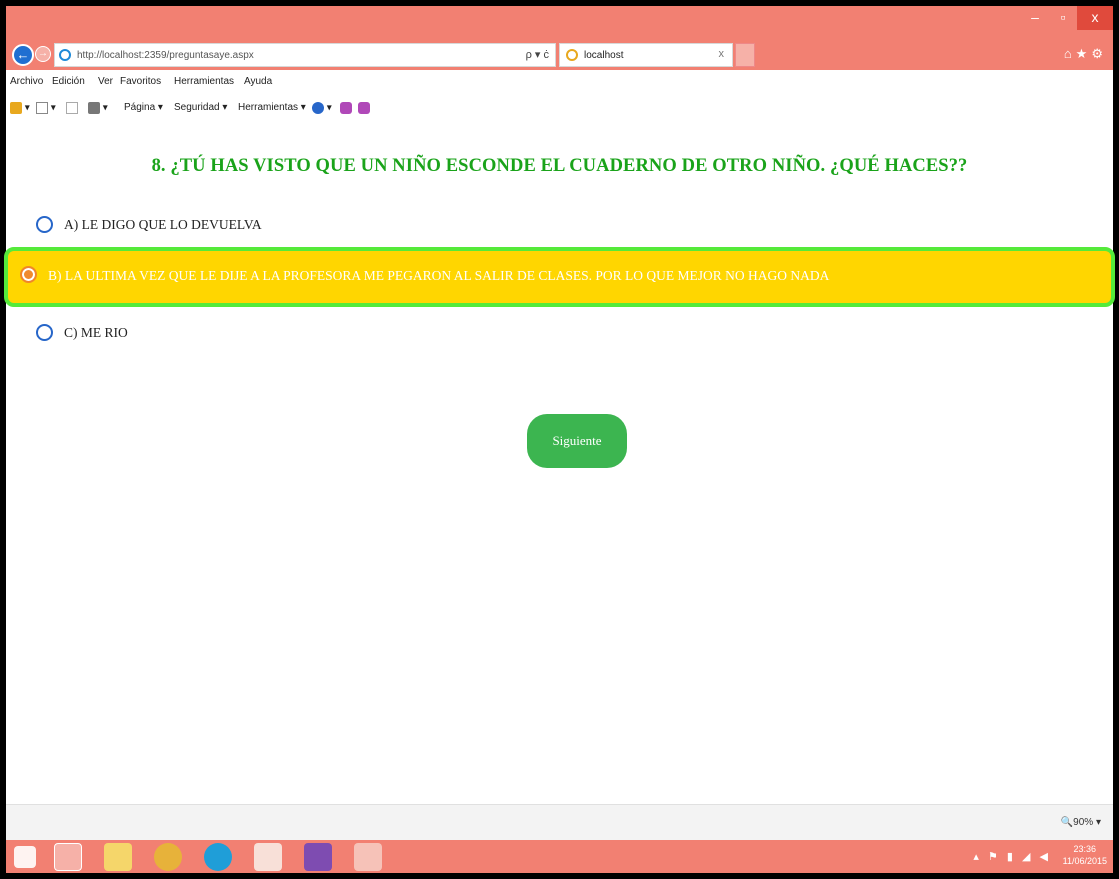 This screenshot has width=1119, height=879. I want to click on help-icon: ▾, so click(322, 108).